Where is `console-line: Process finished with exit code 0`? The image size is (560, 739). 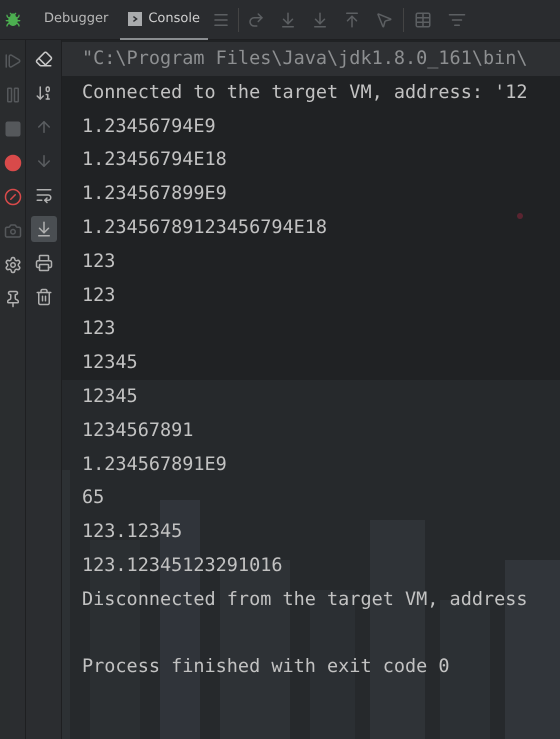 console-line: Process finished with exit code 0 is located at coordinates (266, 667).